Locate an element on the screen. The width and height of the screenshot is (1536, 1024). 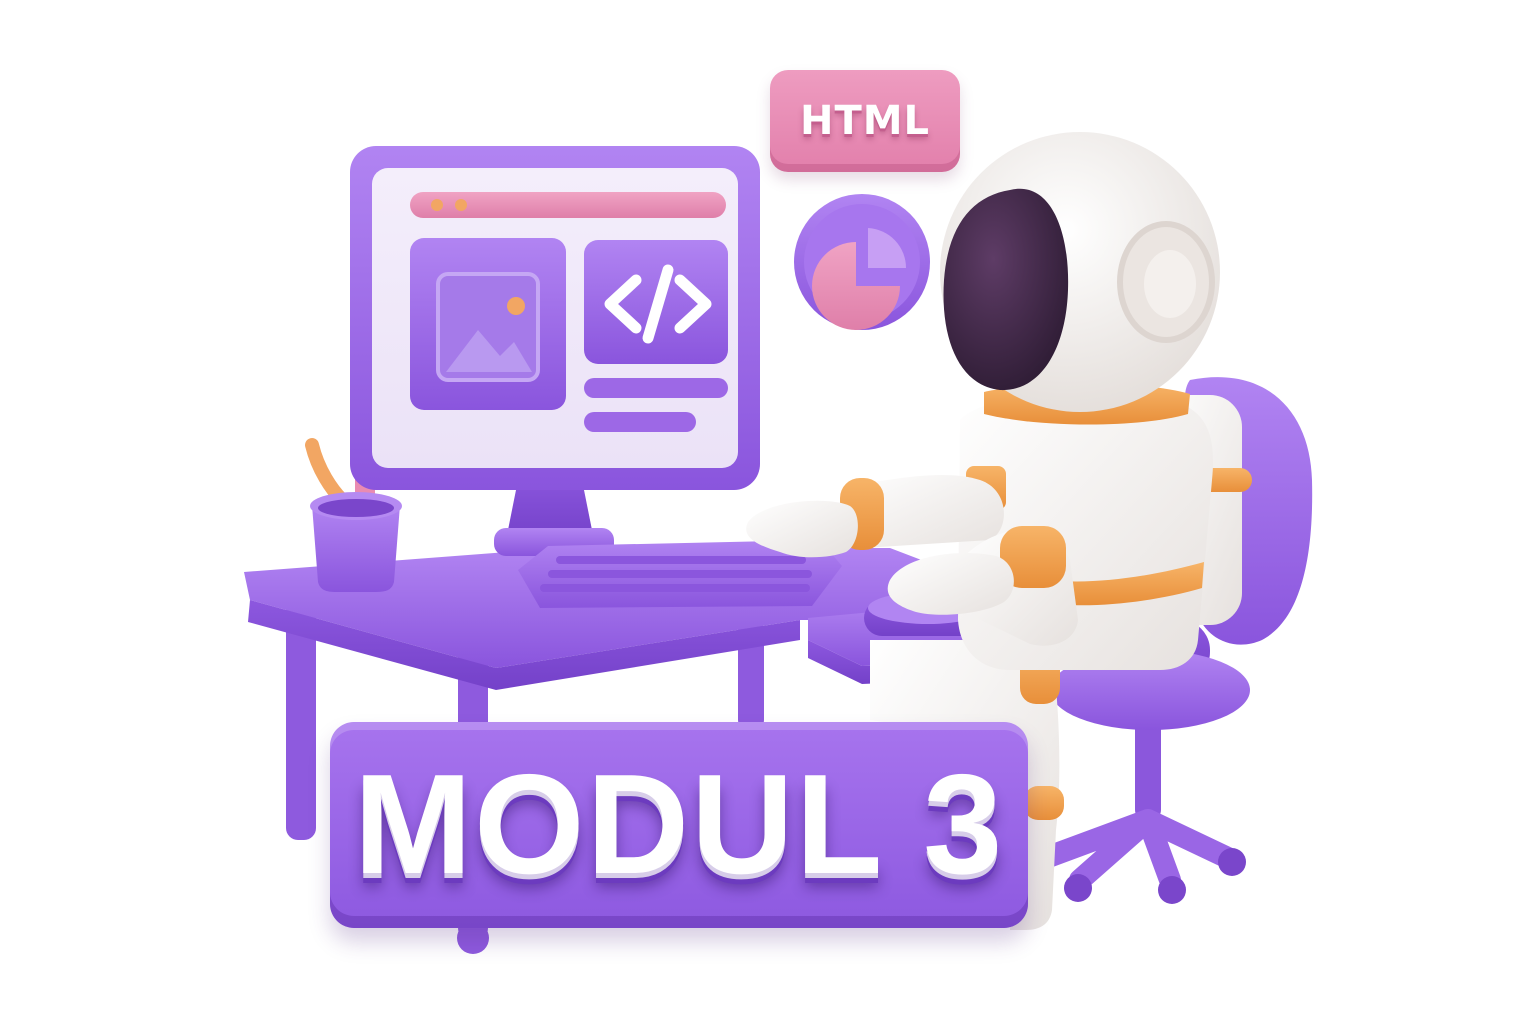
html-badge: HTML is located at coordinates (865, 121).